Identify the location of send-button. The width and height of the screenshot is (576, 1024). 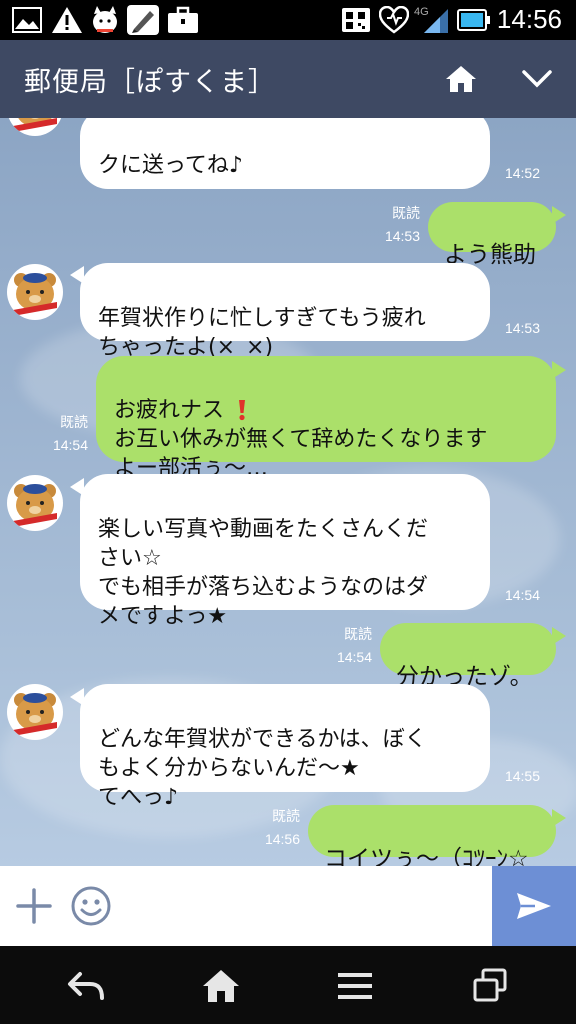
(534, 906).